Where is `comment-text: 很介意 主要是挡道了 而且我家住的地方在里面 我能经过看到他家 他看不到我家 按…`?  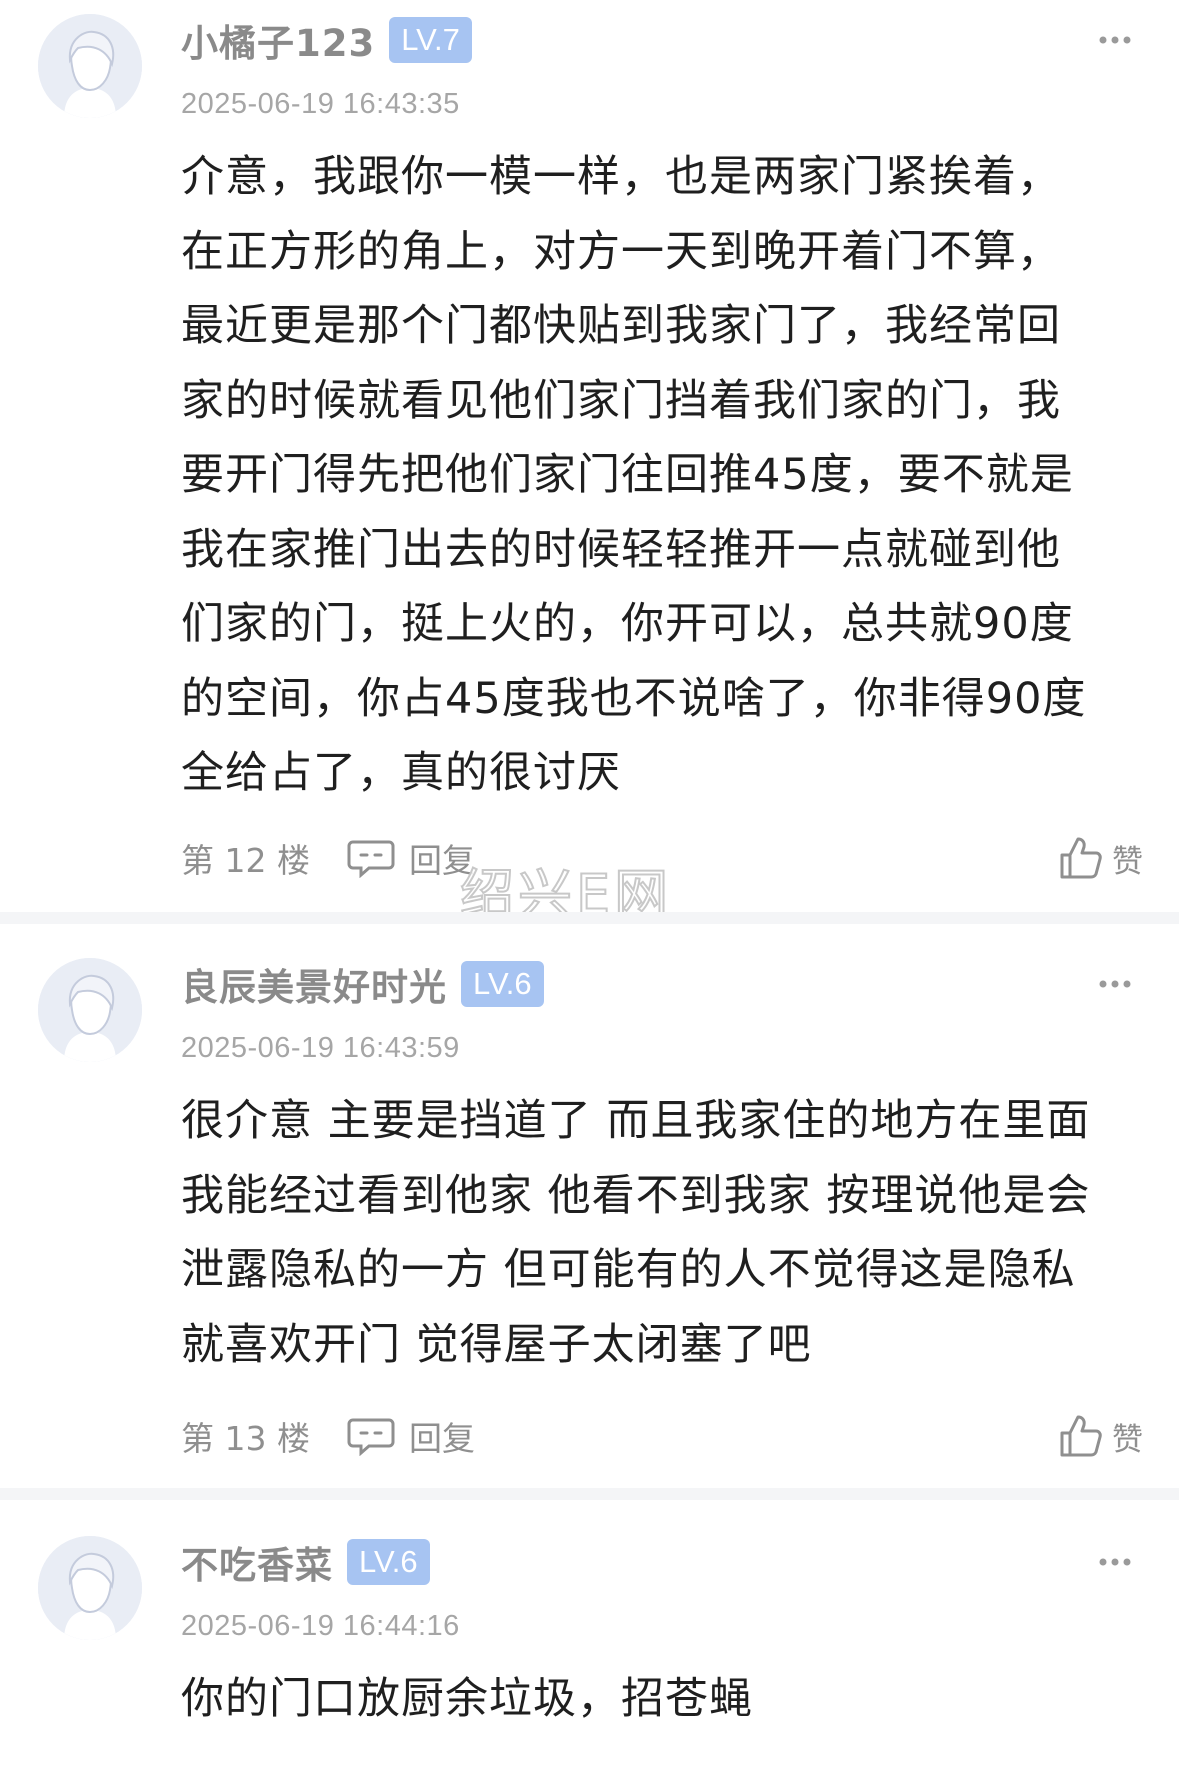 comment-text: 很介意 主要是挡道了 而且我家住的地方在里面 我能经过看到他家 他看不到我家 按… is located at coordinates (636, 1233).